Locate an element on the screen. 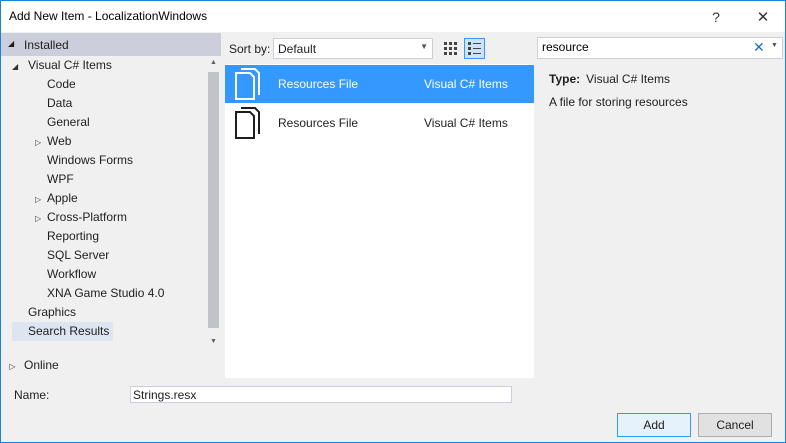 The height and width of the screenshot is (443, 786). tree-item: Graphics is located at coordinates (44, 312).